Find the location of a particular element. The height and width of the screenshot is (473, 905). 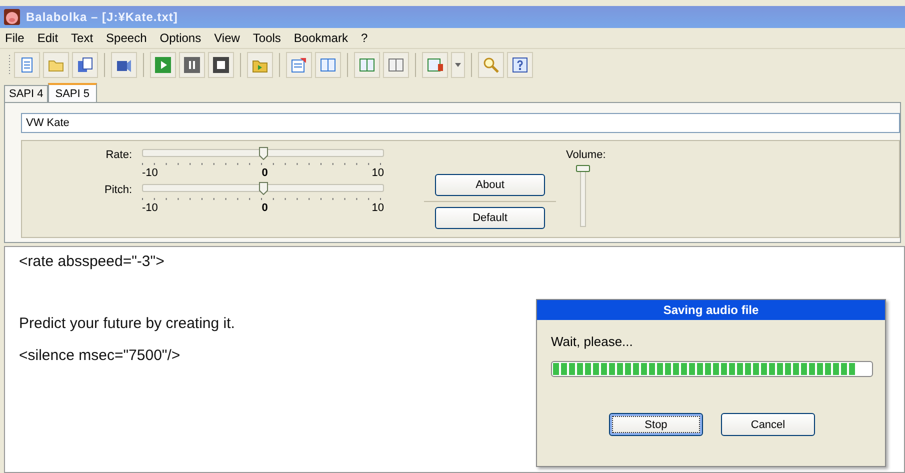

dropdown-arrow-button is located at coordinates (458, 65).